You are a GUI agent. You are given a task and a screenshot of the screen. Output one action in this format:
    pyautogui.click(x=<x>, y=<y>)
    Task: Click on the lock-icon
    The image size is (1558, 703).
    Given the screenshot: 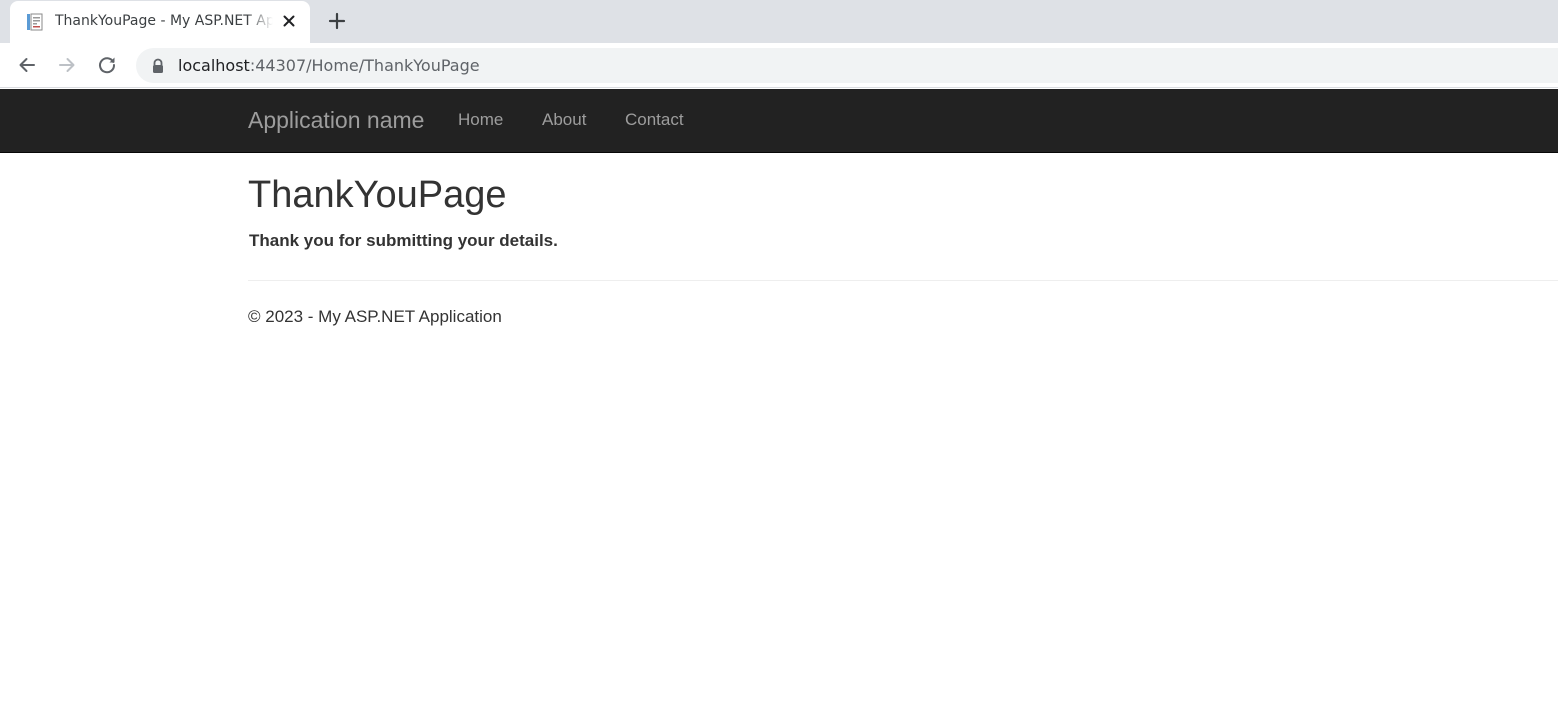 What is the action you would take?
    pyautogui.click(x=158, y=66)
    